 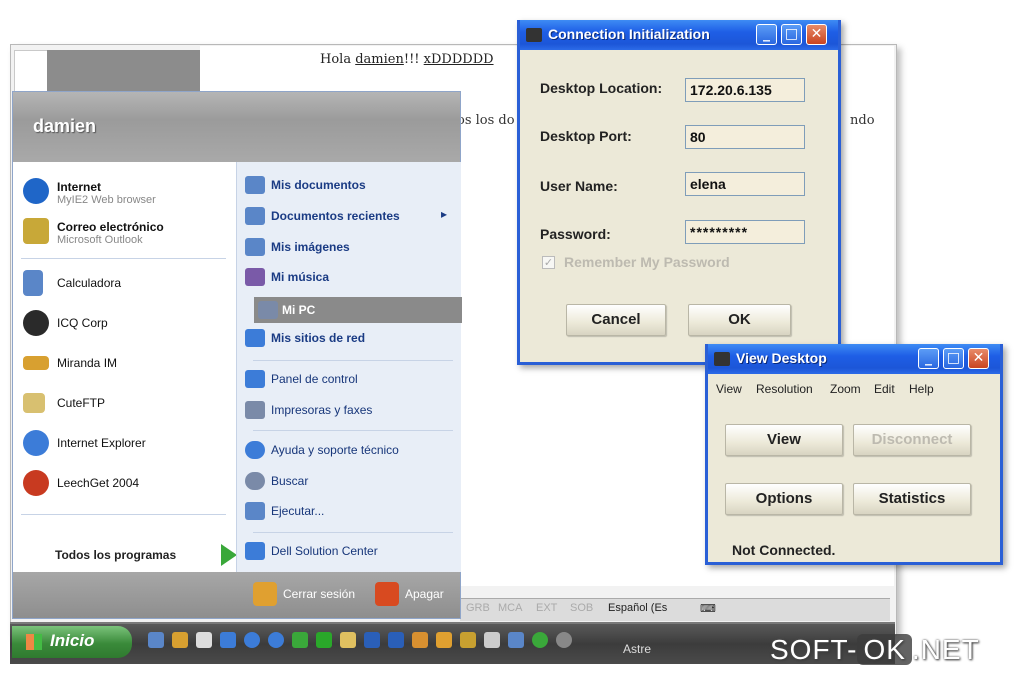 I want to click on desktop-port-field: 80, so click(x=745, y=137).